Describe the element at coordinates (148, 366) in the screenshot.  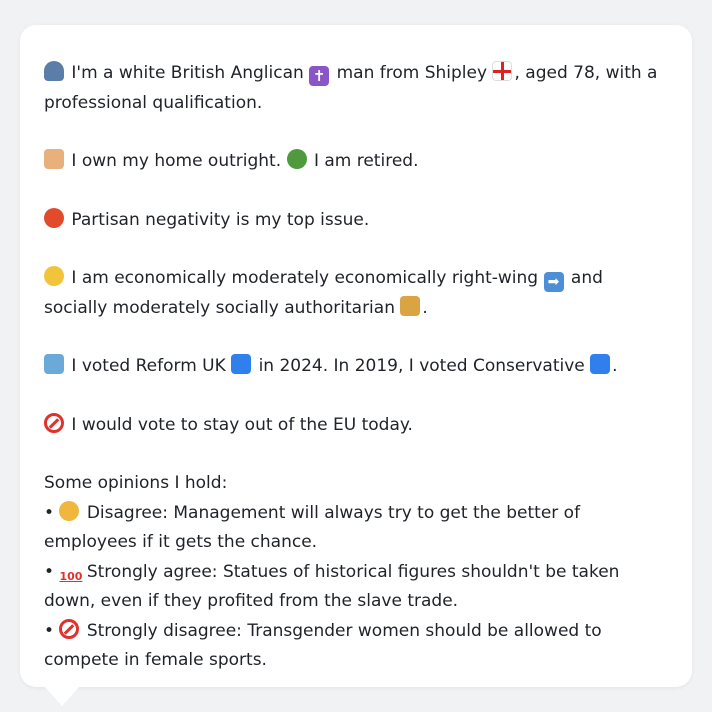
I see `vote-text-a: I voted Reform UK` at that location.